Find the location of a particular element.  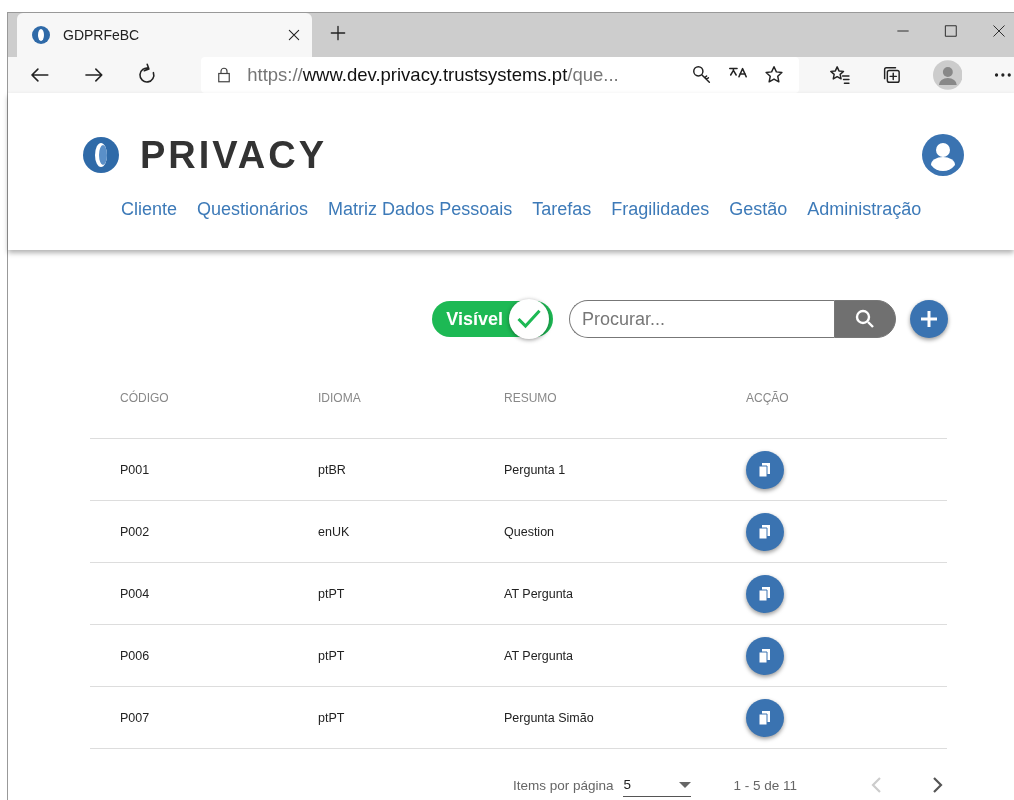

column-header: IDIOMA is located at coordinates (410, 398).